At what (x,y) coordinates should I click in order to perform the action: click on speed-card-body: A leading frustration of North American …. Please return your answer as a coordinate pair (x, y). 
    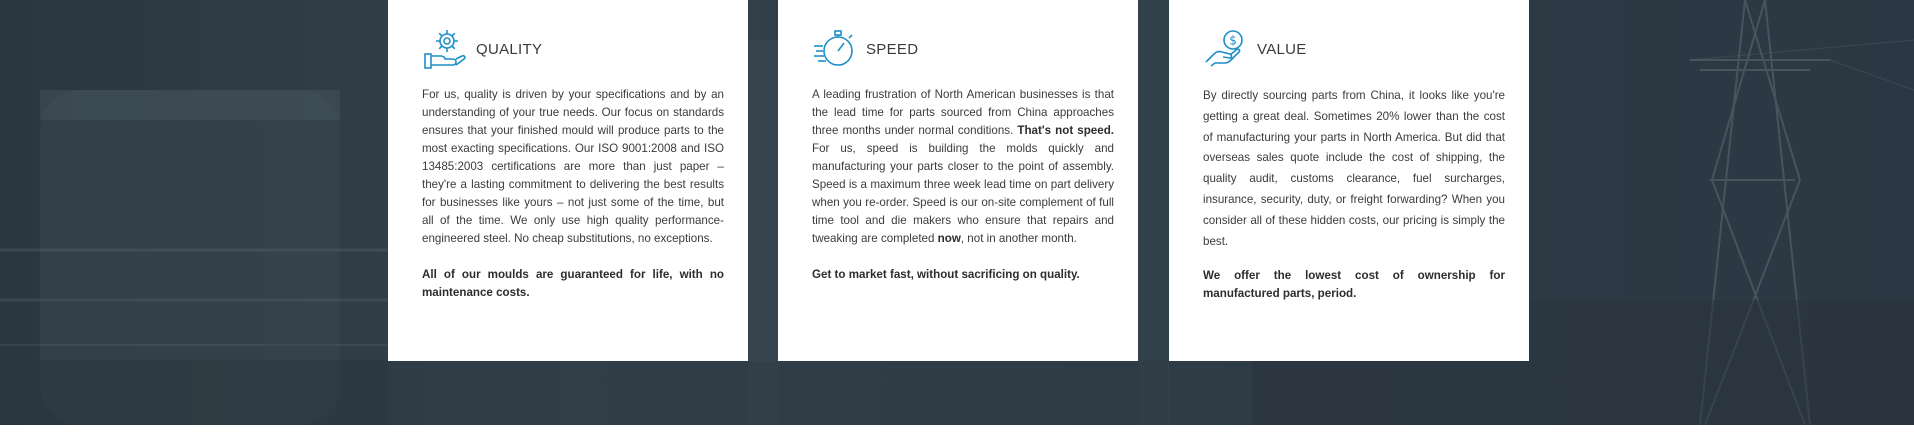
    Looking at the image, I should click on (963, 185).